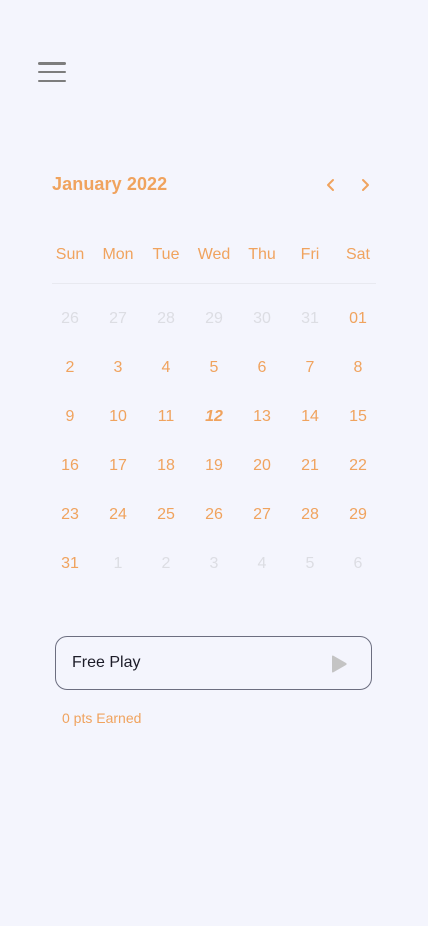 The image size is (428, 926). Describe the element at coordinates (310, 254) in the screenshot. I see `weekday-label: Fri` at that location.